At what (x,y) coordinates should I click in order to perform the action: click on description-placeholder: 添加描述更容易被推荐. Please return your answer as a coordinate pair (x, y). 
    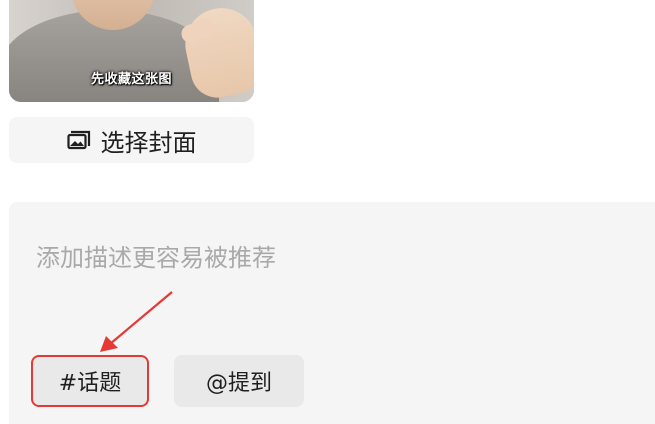
    Looking at the image, I should click on (156, 258).